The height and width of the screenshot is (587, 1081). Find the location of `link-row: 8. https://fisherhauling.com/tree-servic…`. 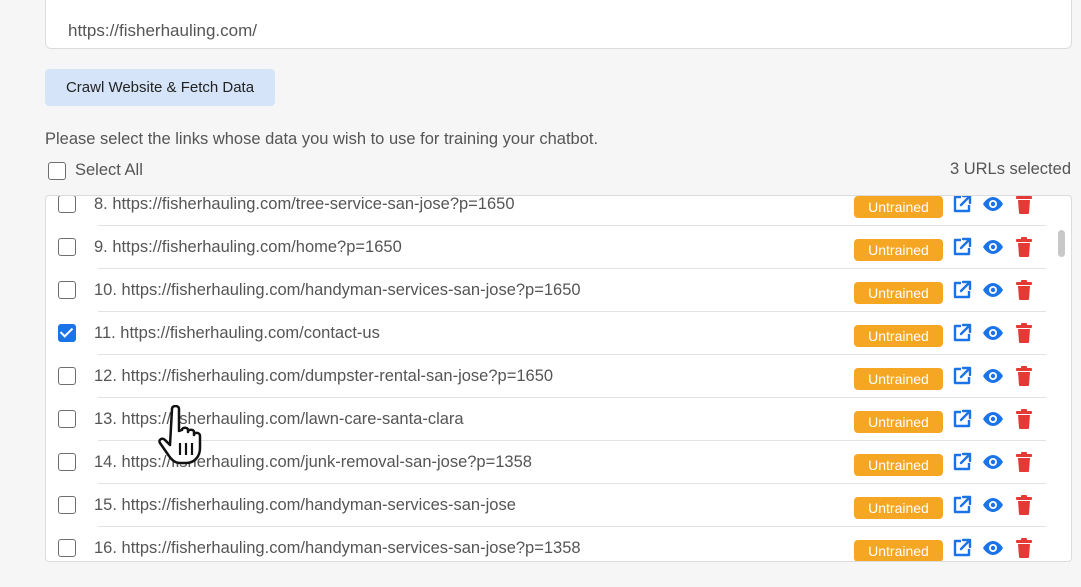

link-row: 8. https://fisherhauling.com/tree-servic… is located at coordinates (546, 210).